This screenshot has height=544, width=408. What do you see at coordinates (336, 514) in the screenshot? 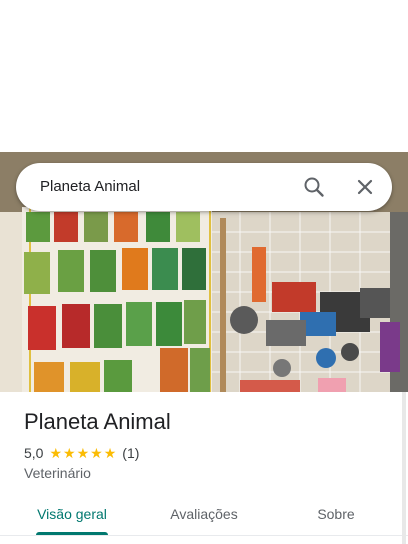
I see `tab-about: Sobre` at bounding box center [336, 514].